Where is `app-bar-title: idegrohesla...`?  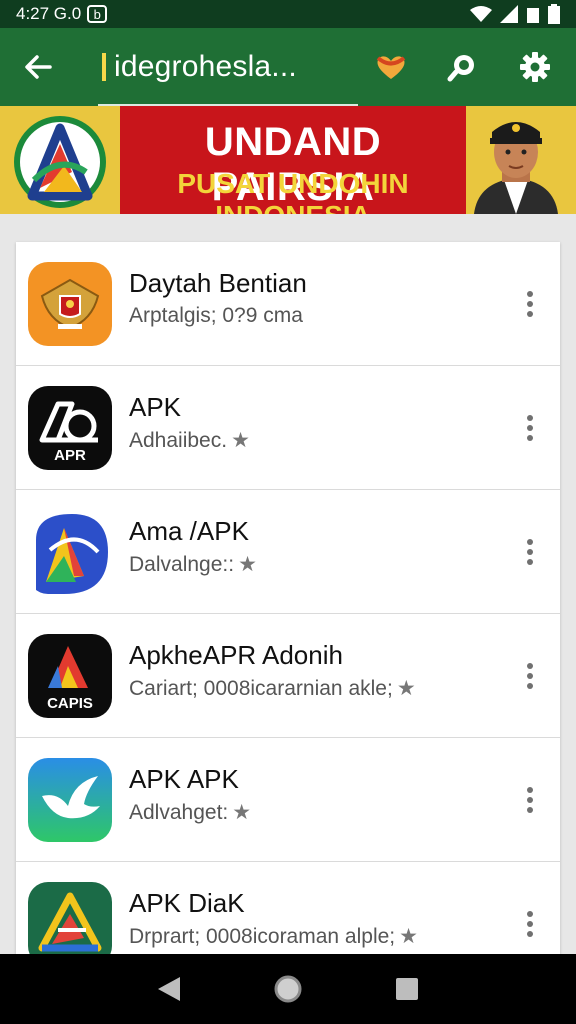 app-bar-title: idegrohesla... is located at coordinates (205, 66).